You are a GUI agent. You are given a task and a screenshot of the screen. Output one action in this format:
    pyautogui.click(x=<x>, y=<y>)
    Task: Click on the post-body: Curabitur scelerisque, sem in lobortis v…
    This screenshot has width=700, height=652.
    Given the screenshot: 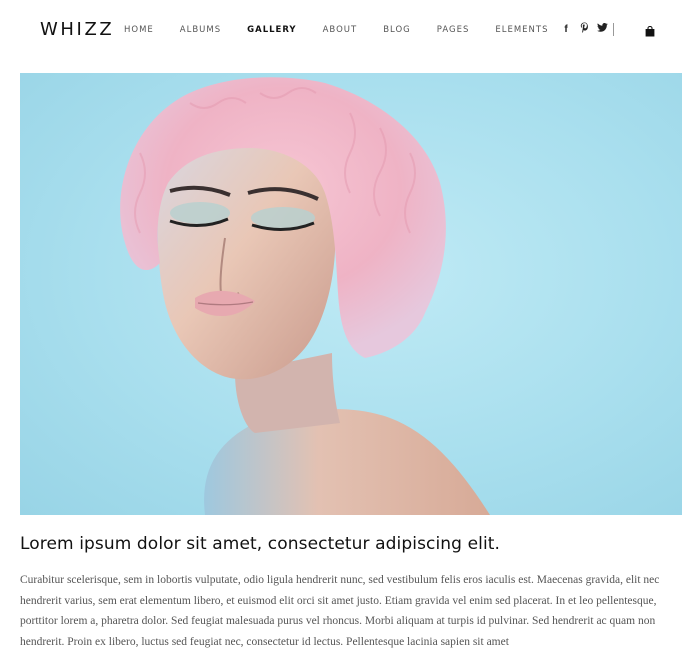 What is the action you would take?
    pyautogui.click(x=340, y=611)
    